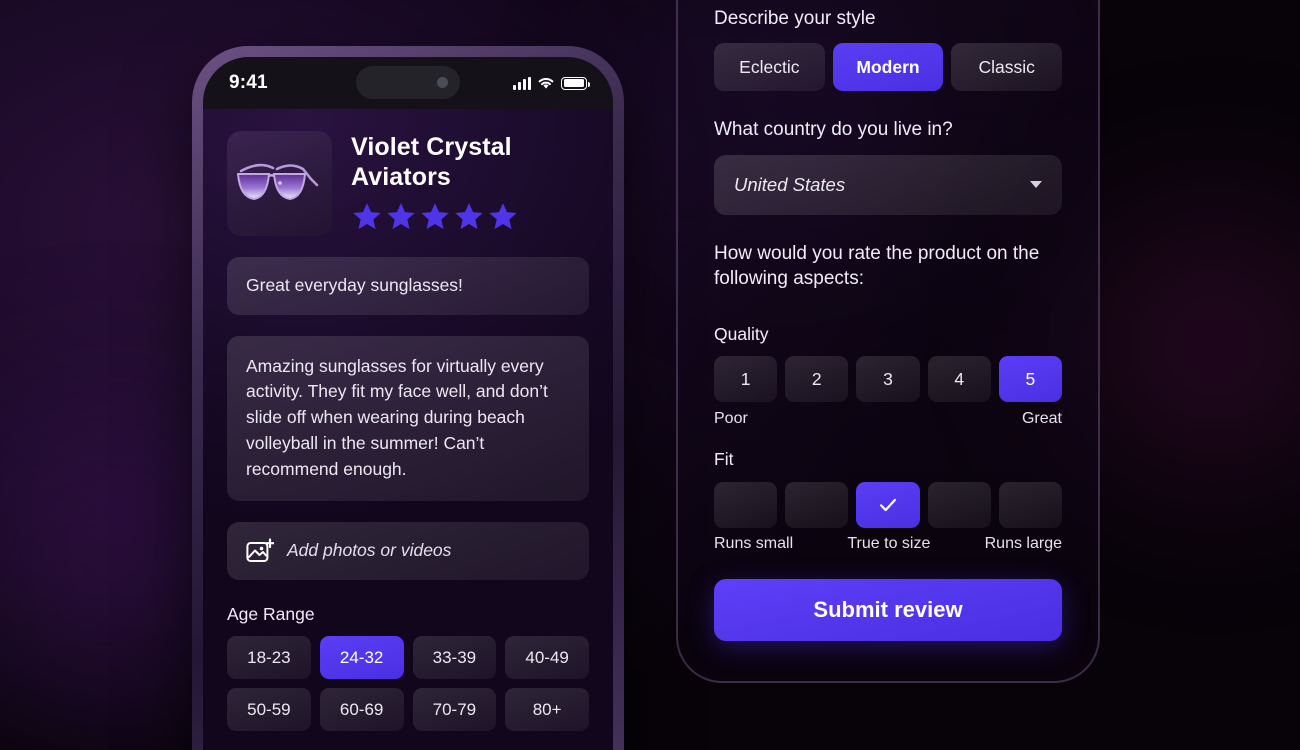 This screenshot has height=750, width=1300. Describe the element at coordinates (454, 658) in the screenshot. I see `age-option-33-39: 33-39` at that location.